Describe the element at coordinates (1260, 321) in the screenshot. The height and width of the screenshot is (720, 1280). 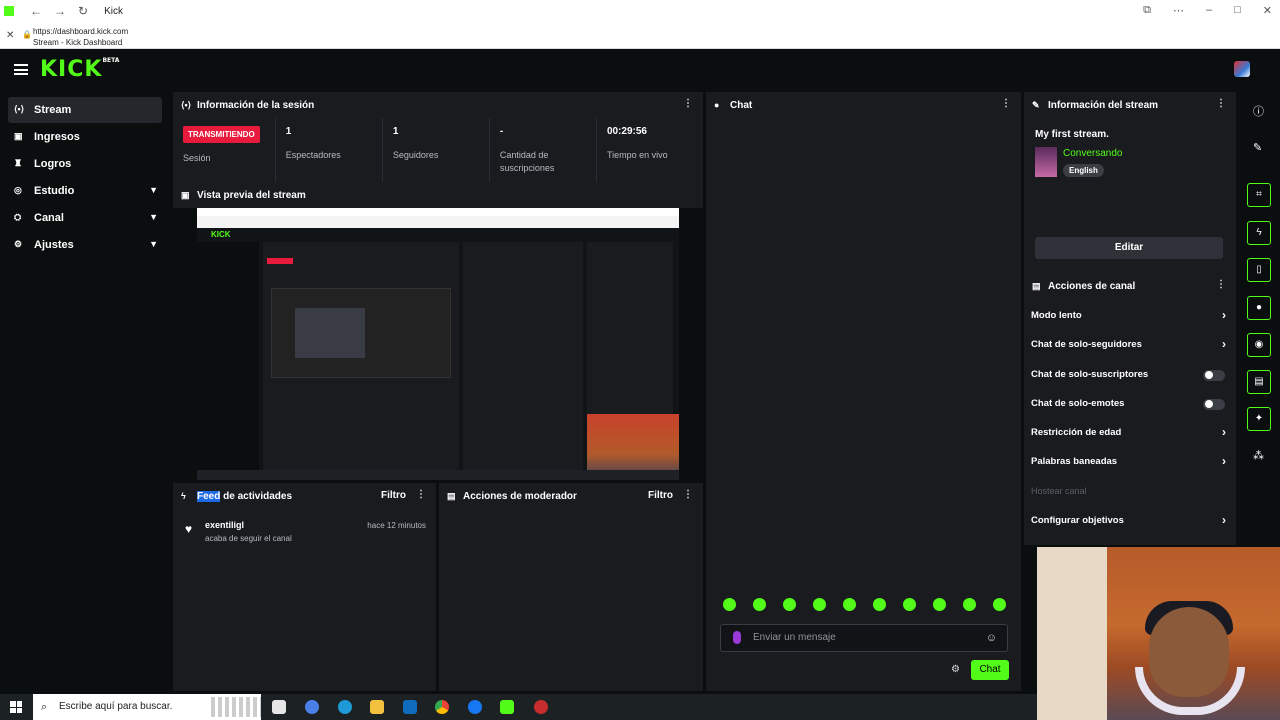
I see `right-rail: ⓘ ✎ ⌗ ϟ ▯ ● ◉ ▤ ✦ ⁂` at that location.